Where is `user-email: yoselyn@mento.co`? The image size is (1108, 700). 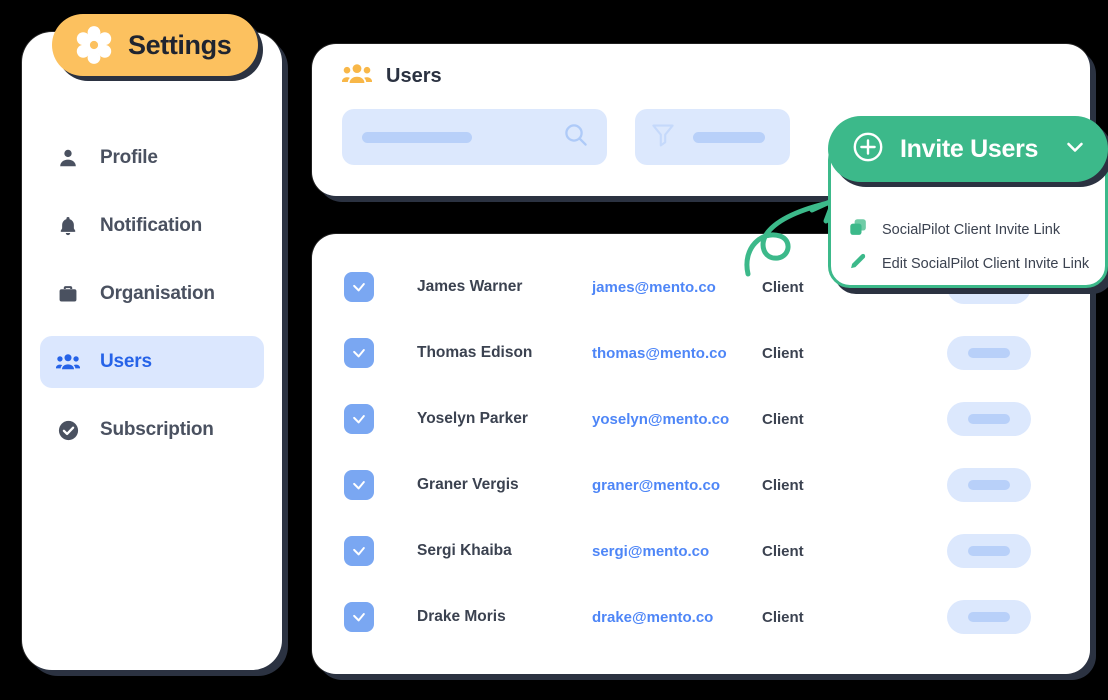
user-email: yoselyn@mento.co is located at coordinates (677, 419).